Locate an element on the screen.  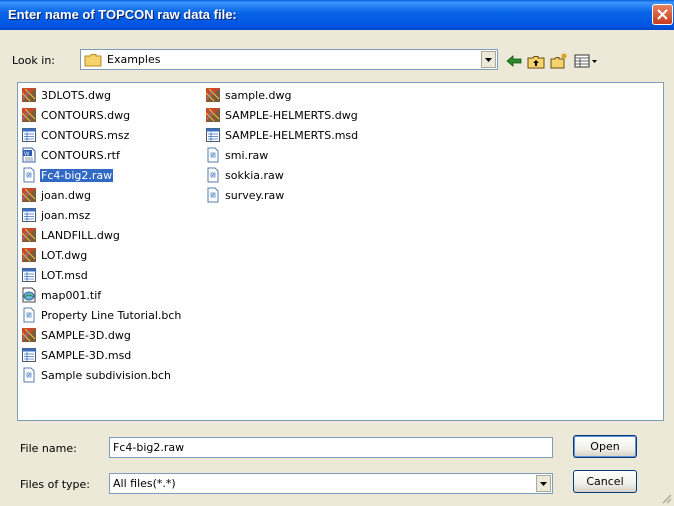
file-item: Sample subdivision.bch is located at coordinates (101, 375).